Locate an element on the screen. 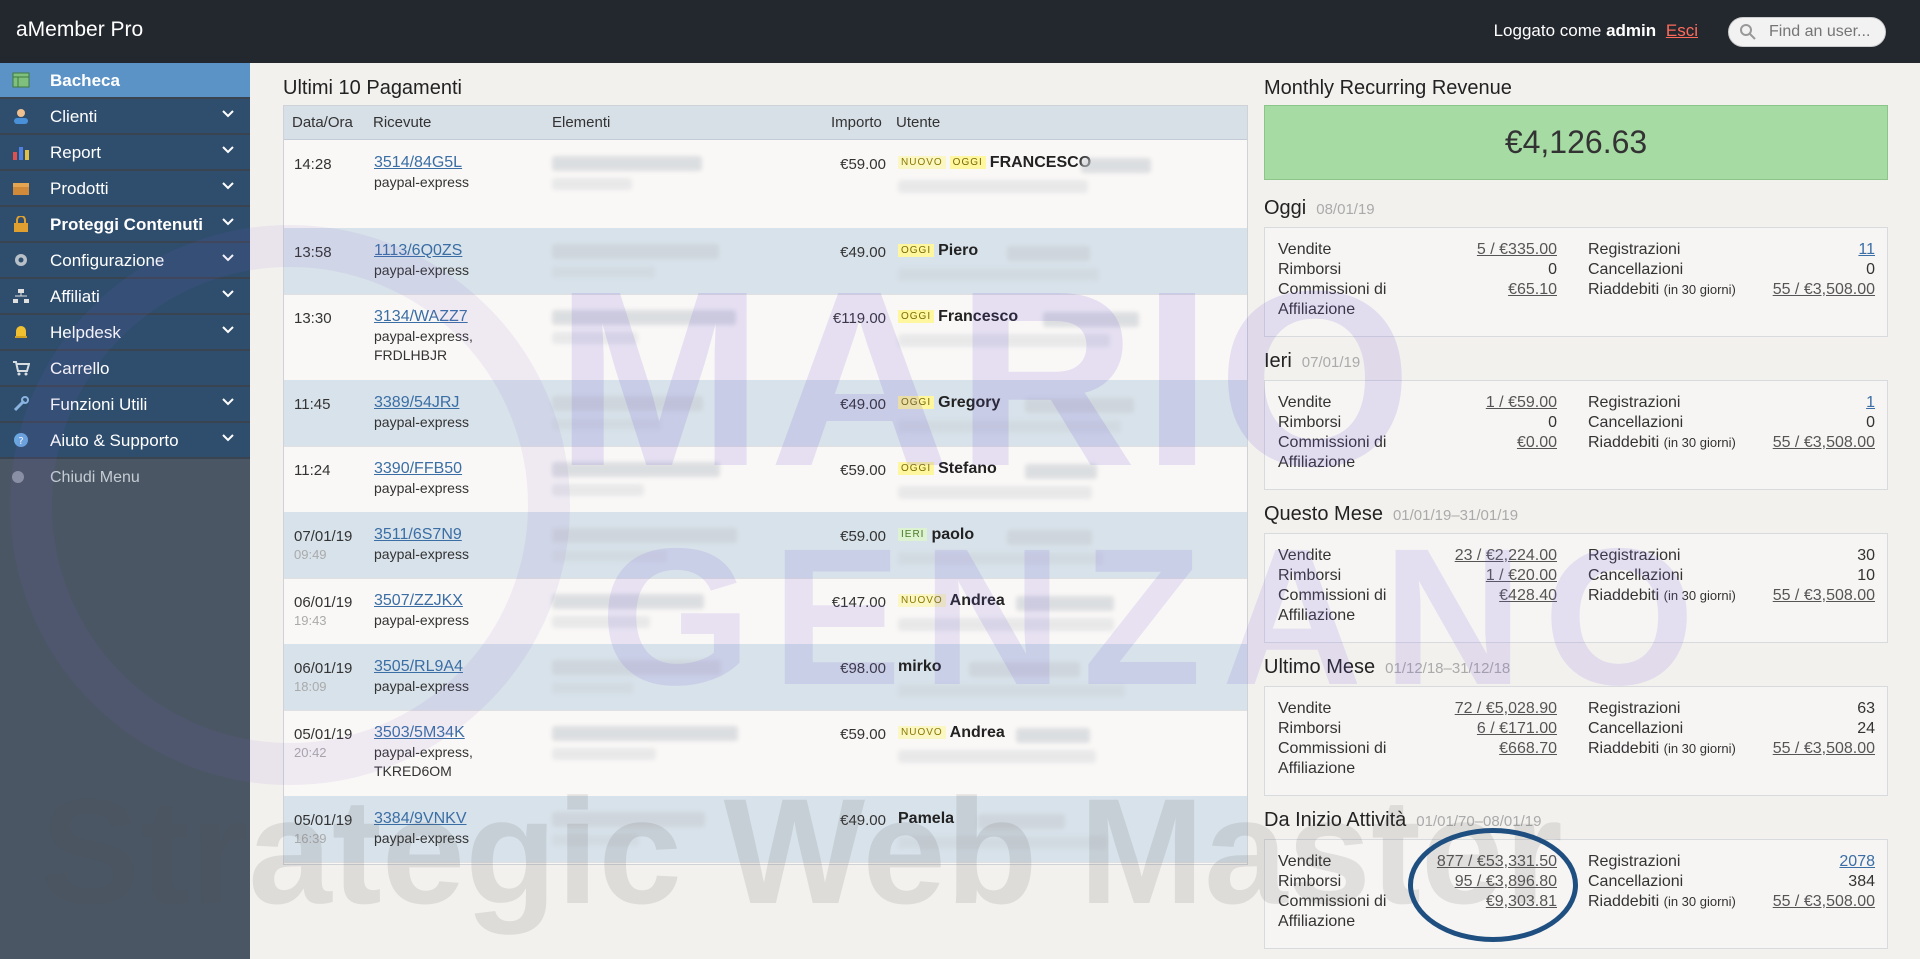 This screenshot has height=959, width=1920. value-commissions: €65.10 is located at coordinates (1532, 290).